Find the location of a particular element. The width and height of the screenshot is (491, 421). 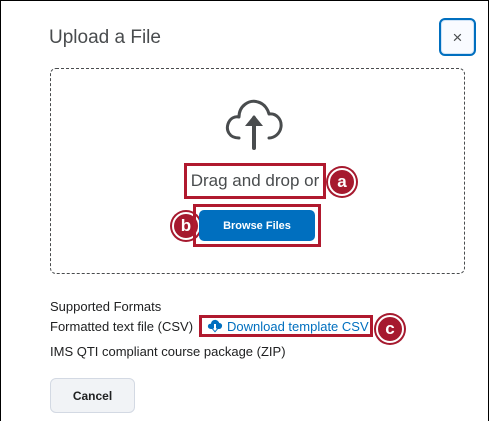

drag-drop-text: Drag and drop or is located at coordinates (255, 180).